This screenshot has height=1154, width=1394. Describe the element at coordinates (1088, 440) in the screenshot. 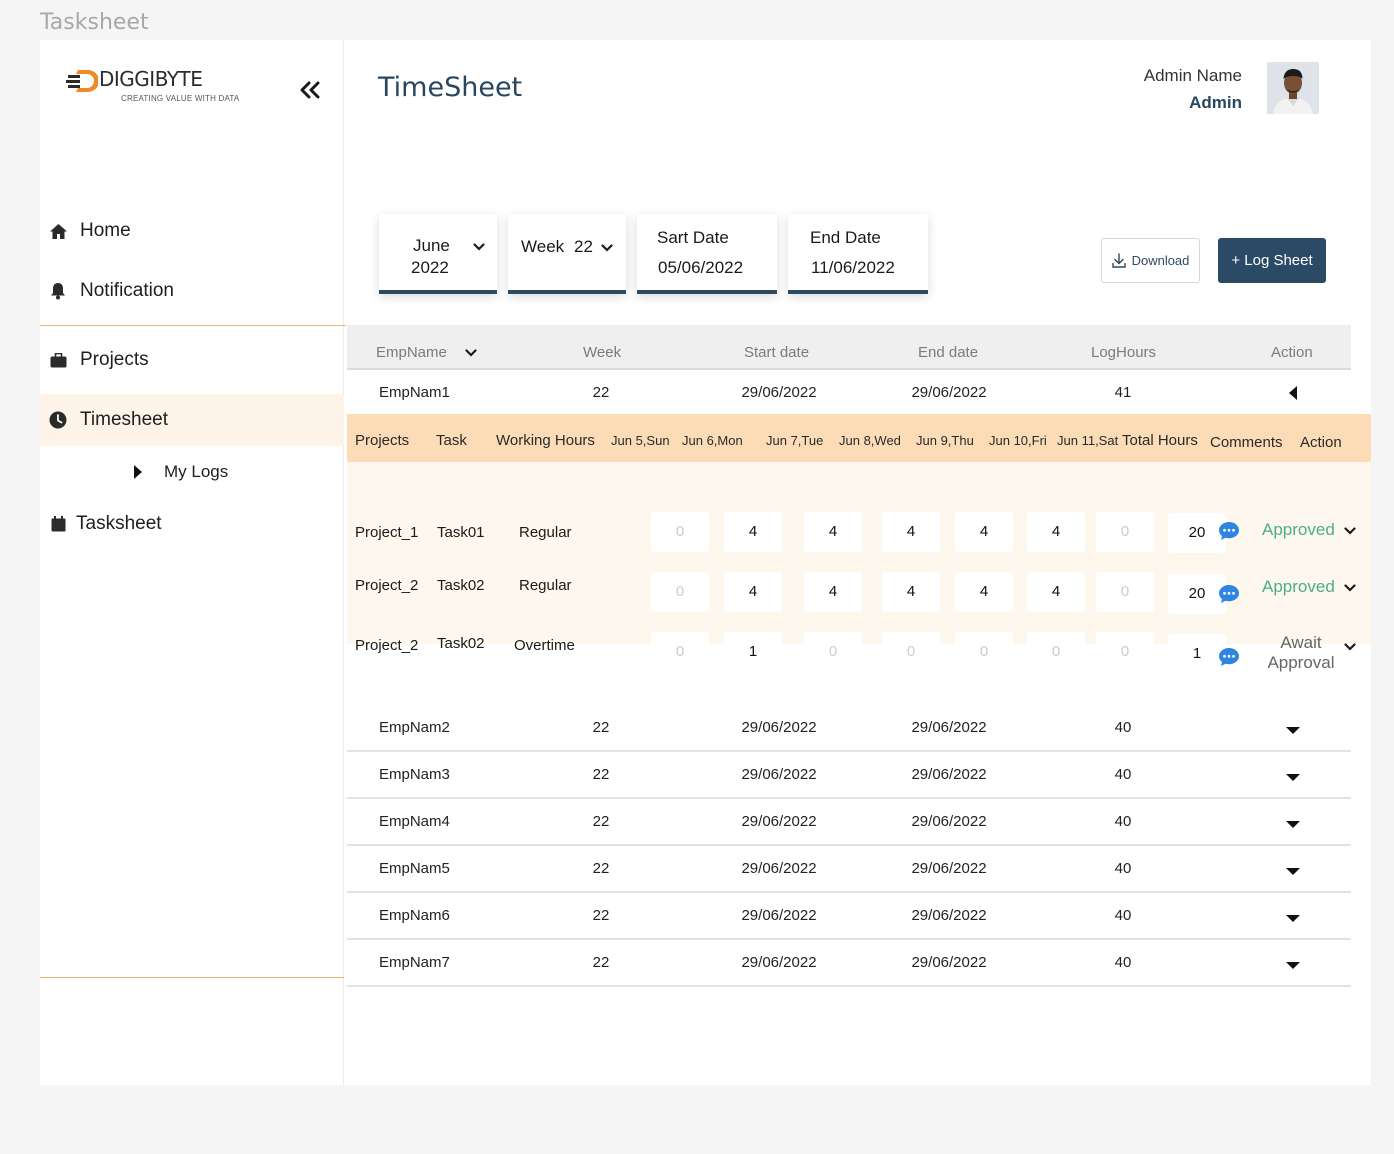

I see `detail-col-day: Jun 11,Sat` at that location.